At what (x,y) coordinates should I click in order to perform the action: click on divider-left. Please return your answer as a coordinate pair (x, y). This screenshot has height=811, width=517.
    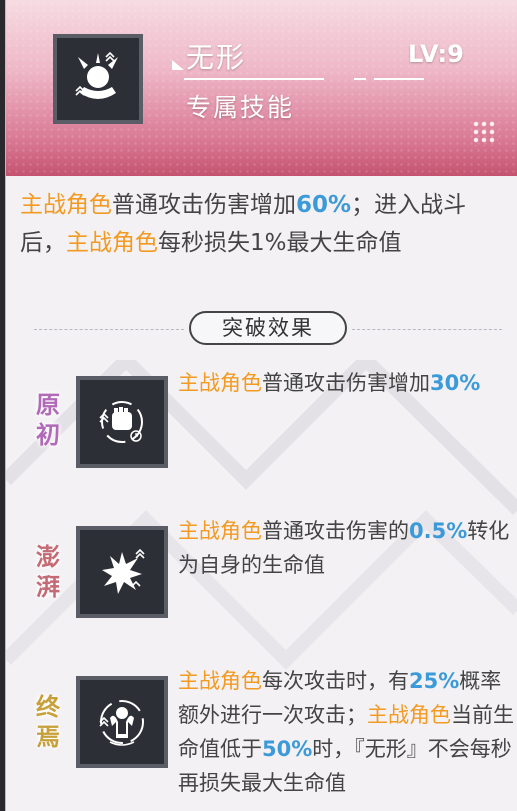
    Looking at the image, I should click on (109, 329).